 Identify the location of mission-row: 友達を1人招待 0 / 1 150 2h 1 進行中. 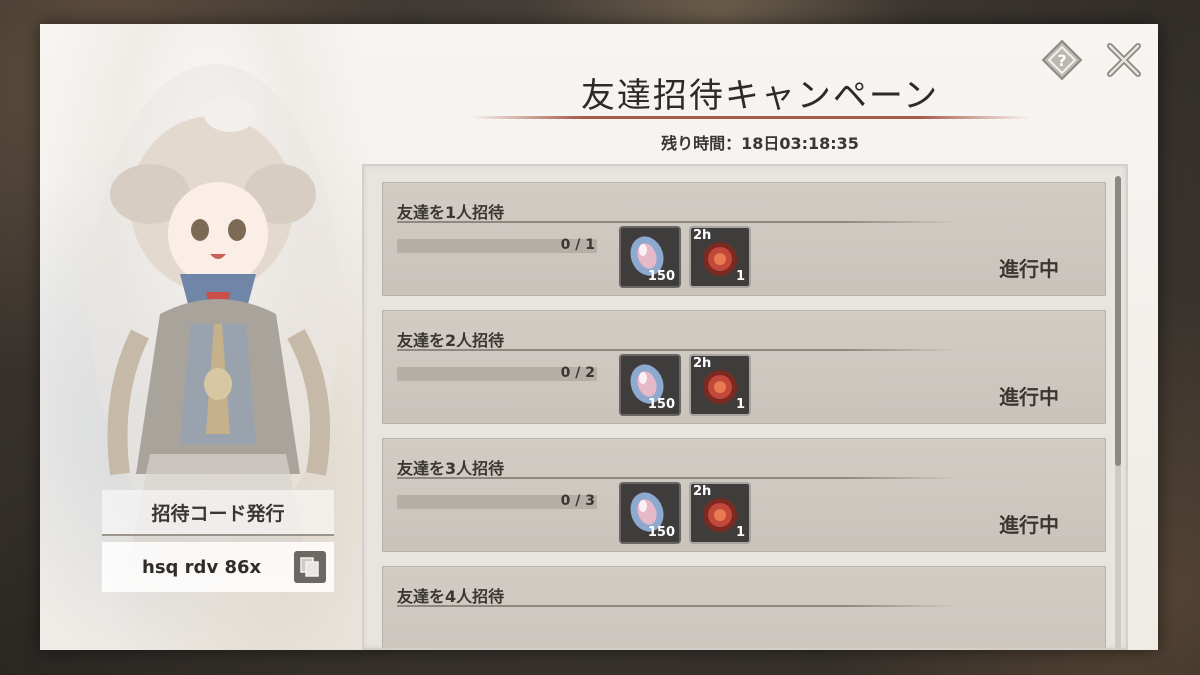
(744, 239).